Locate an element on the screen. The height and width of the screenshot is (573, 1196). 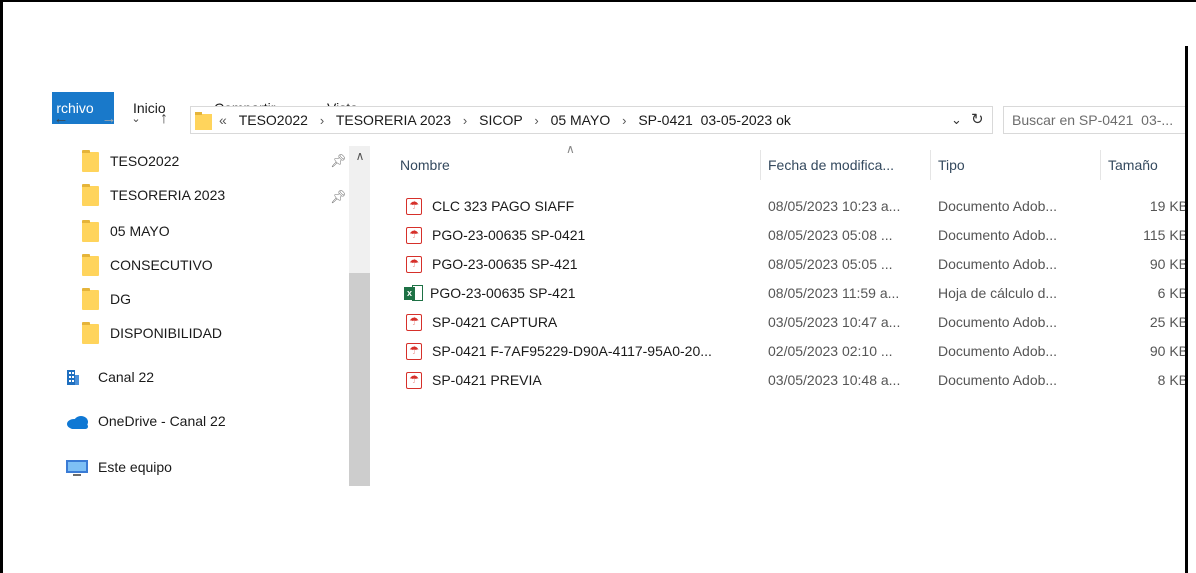
breadcrumb-teso2022: TESO2022 is located at coordinates (273, 120).